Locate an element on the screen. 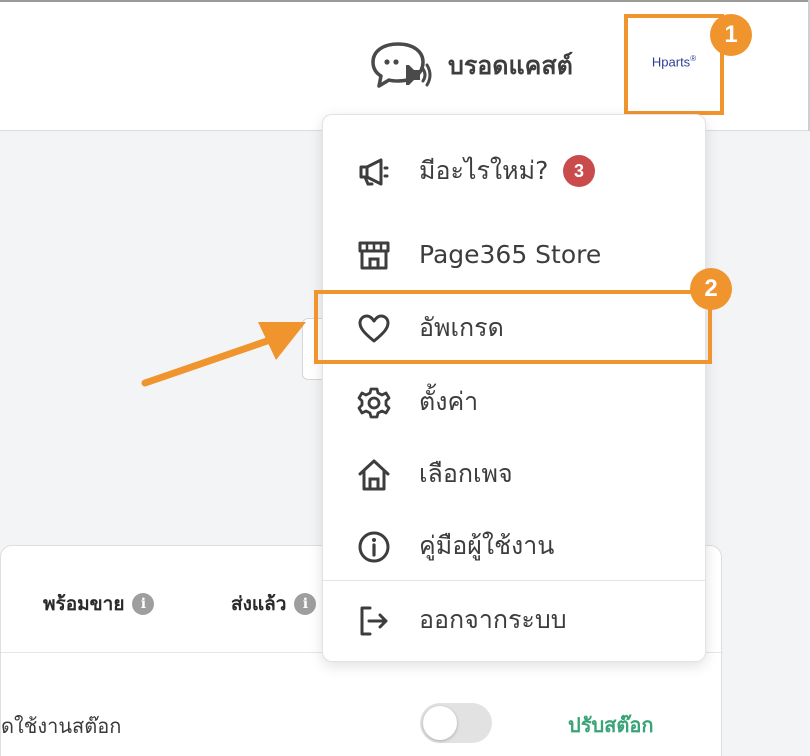  stock-toggle-label: ดใช้งานสต๊อก is located at coordinates (61, 726).